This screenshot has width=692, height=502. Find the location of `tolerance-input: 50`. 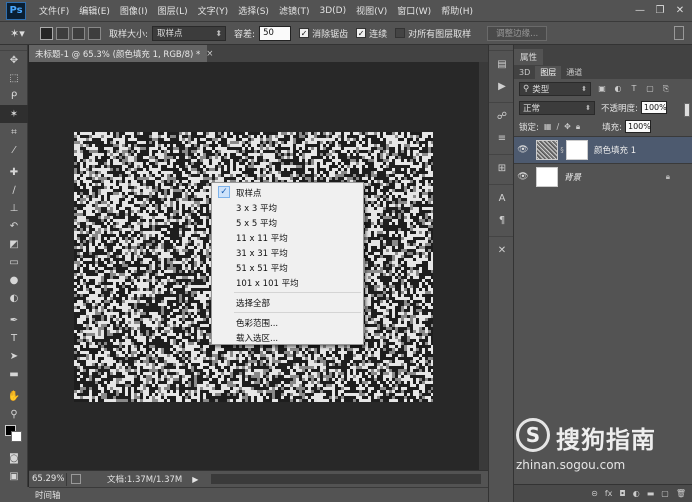

tolerance-input: 50 is located at coordinates (275, 33).